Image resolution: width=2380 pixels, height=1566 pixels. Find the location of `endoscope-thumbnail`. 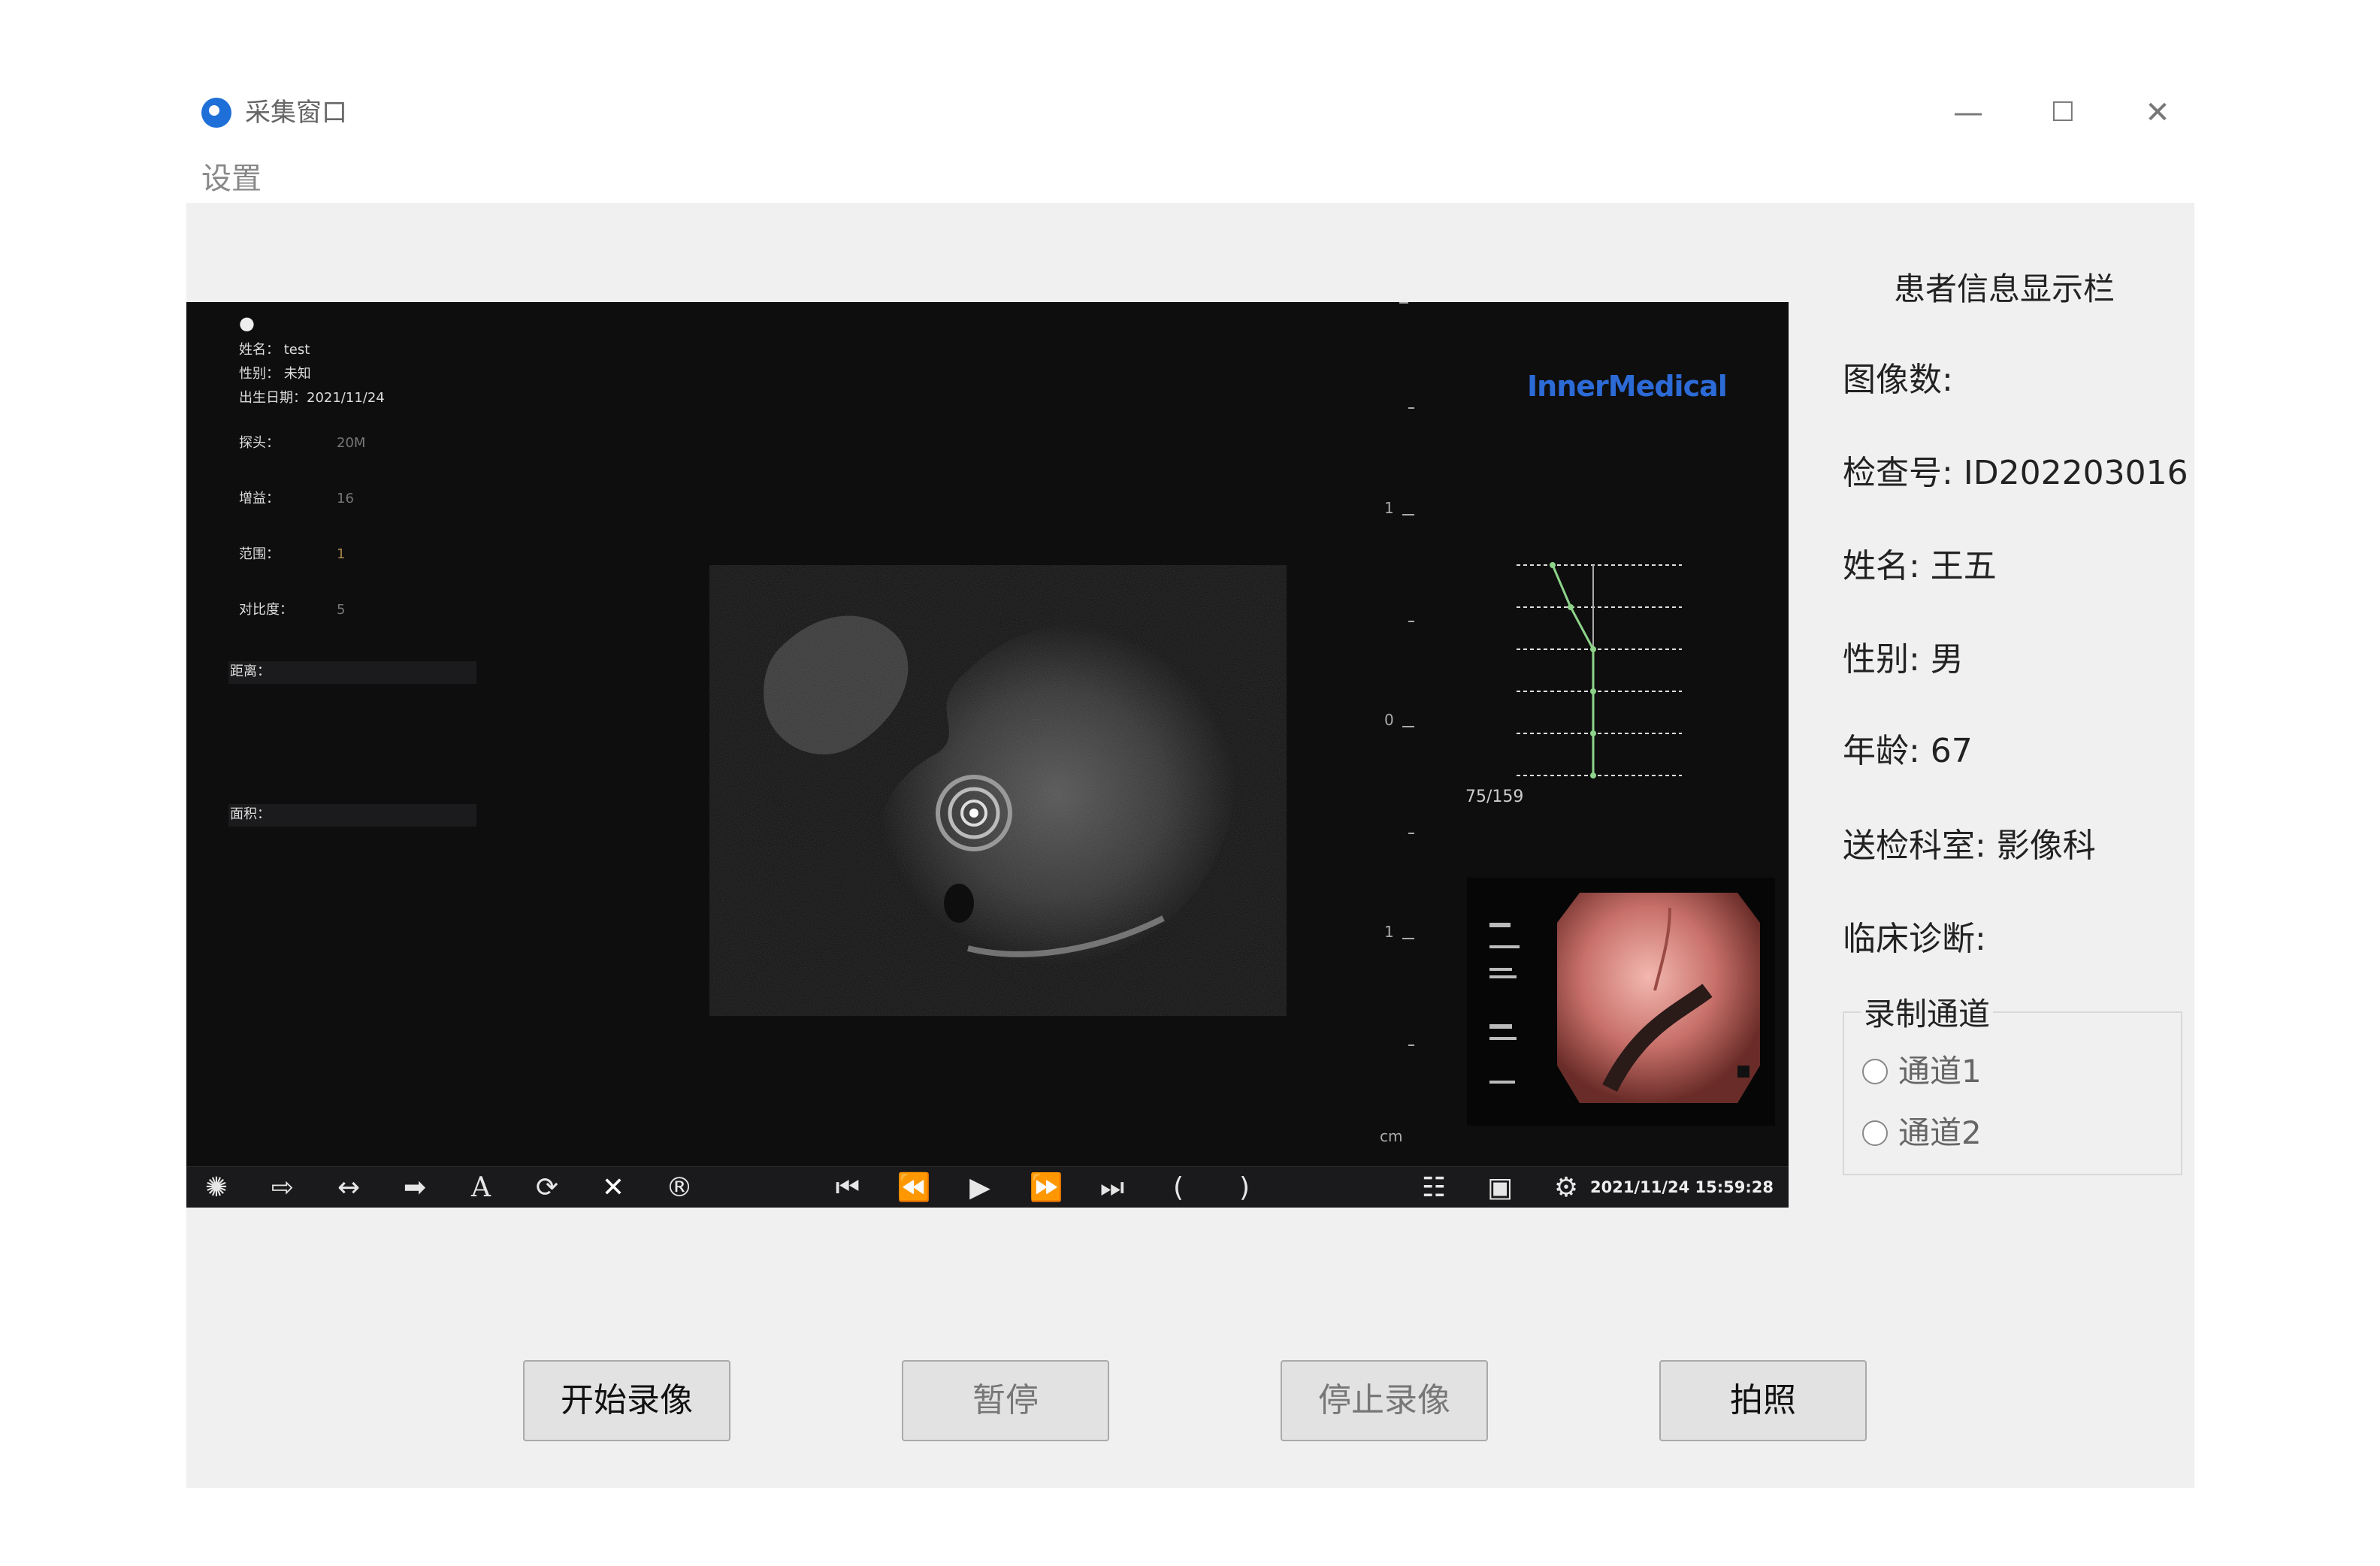

endoscope-thumbnail is located at coordinates (1621, 1002).